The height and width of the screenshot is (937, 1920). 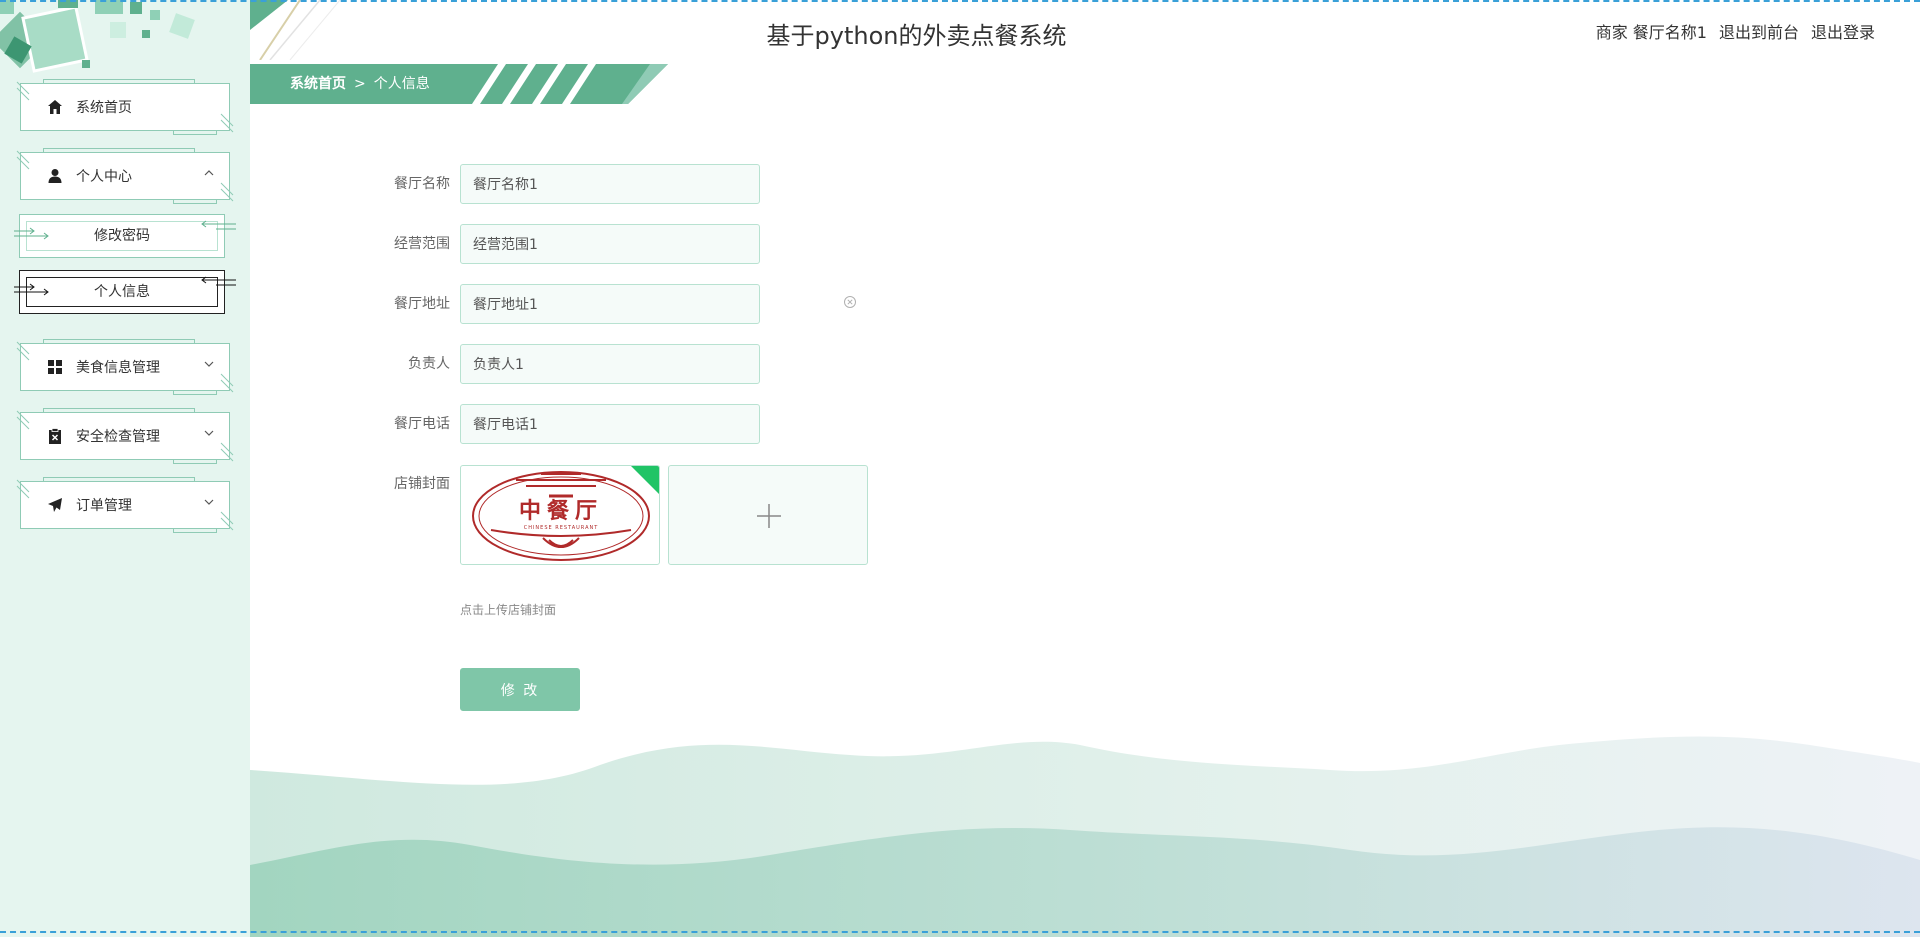 I want to click on clipboard-icon, so click(x=55, y=436).